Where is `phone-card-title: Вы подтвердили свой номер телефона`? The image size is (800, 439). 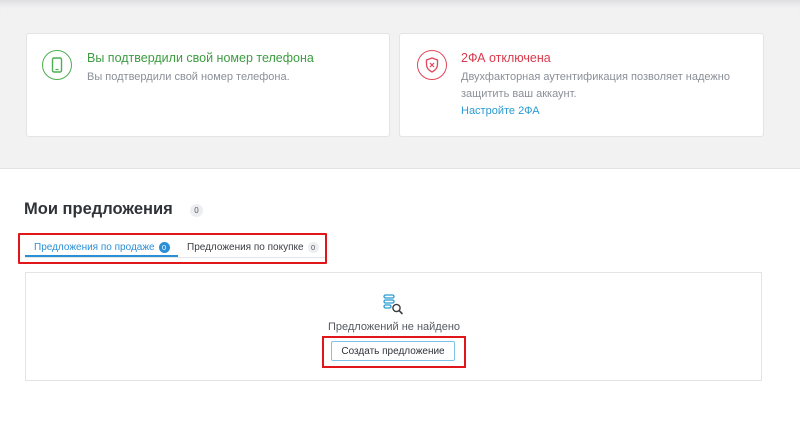 phone-card-title: Вы подтвердили свой номер телефона is located at coordinates (200, 58).